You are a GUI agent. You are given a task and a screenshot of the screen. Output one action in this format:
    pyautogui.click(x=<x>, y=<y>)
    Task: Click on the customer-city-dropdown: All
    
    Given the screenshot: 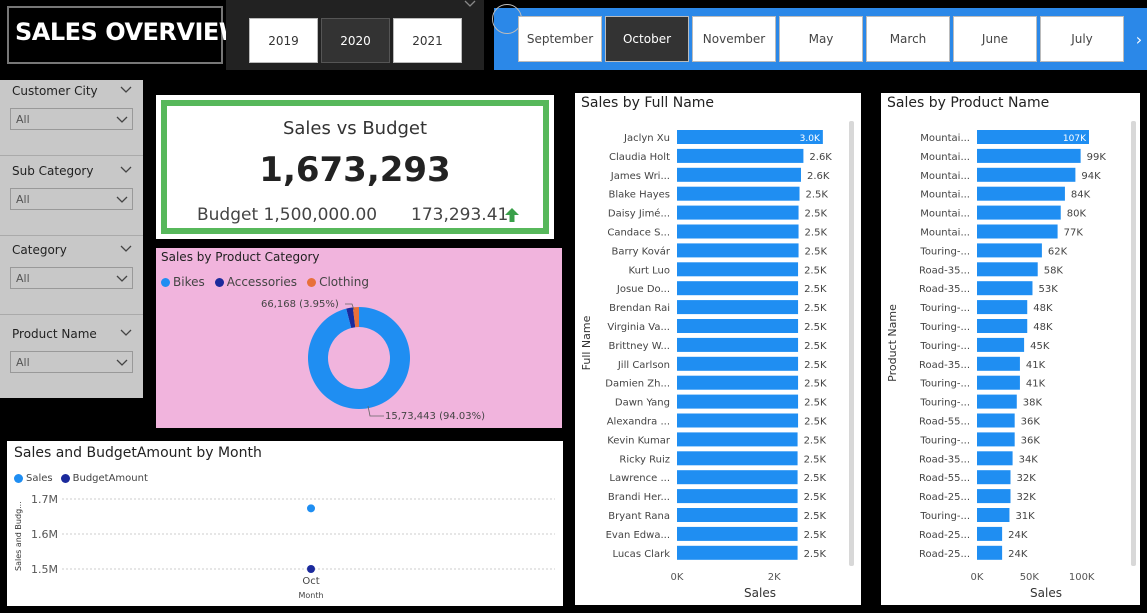 What is the action you would take?
    pyautogui.click(x=71, y=119)
    